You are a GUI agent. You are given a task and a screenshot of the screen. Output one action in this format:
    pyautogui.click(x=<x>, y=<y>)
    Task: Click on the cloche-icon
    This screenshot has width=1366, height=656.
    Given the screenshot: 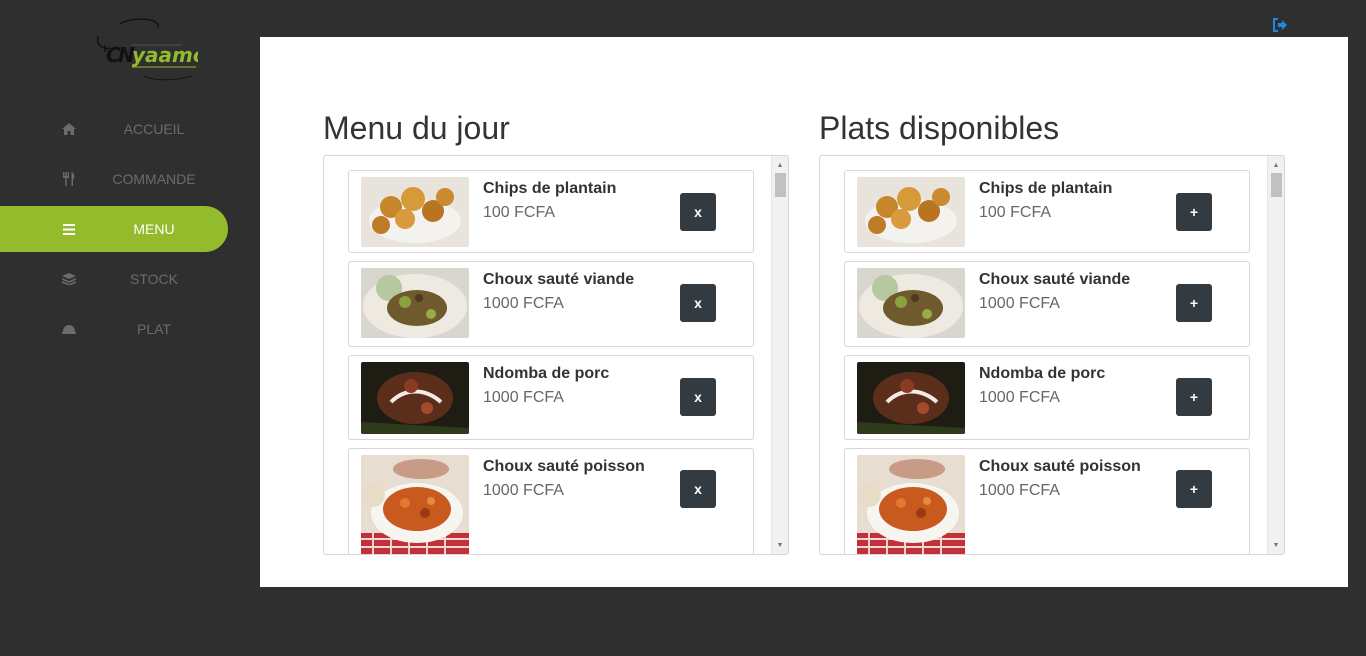 What is the action you would take?
    pyautogui.click(x=69, y=329)
    